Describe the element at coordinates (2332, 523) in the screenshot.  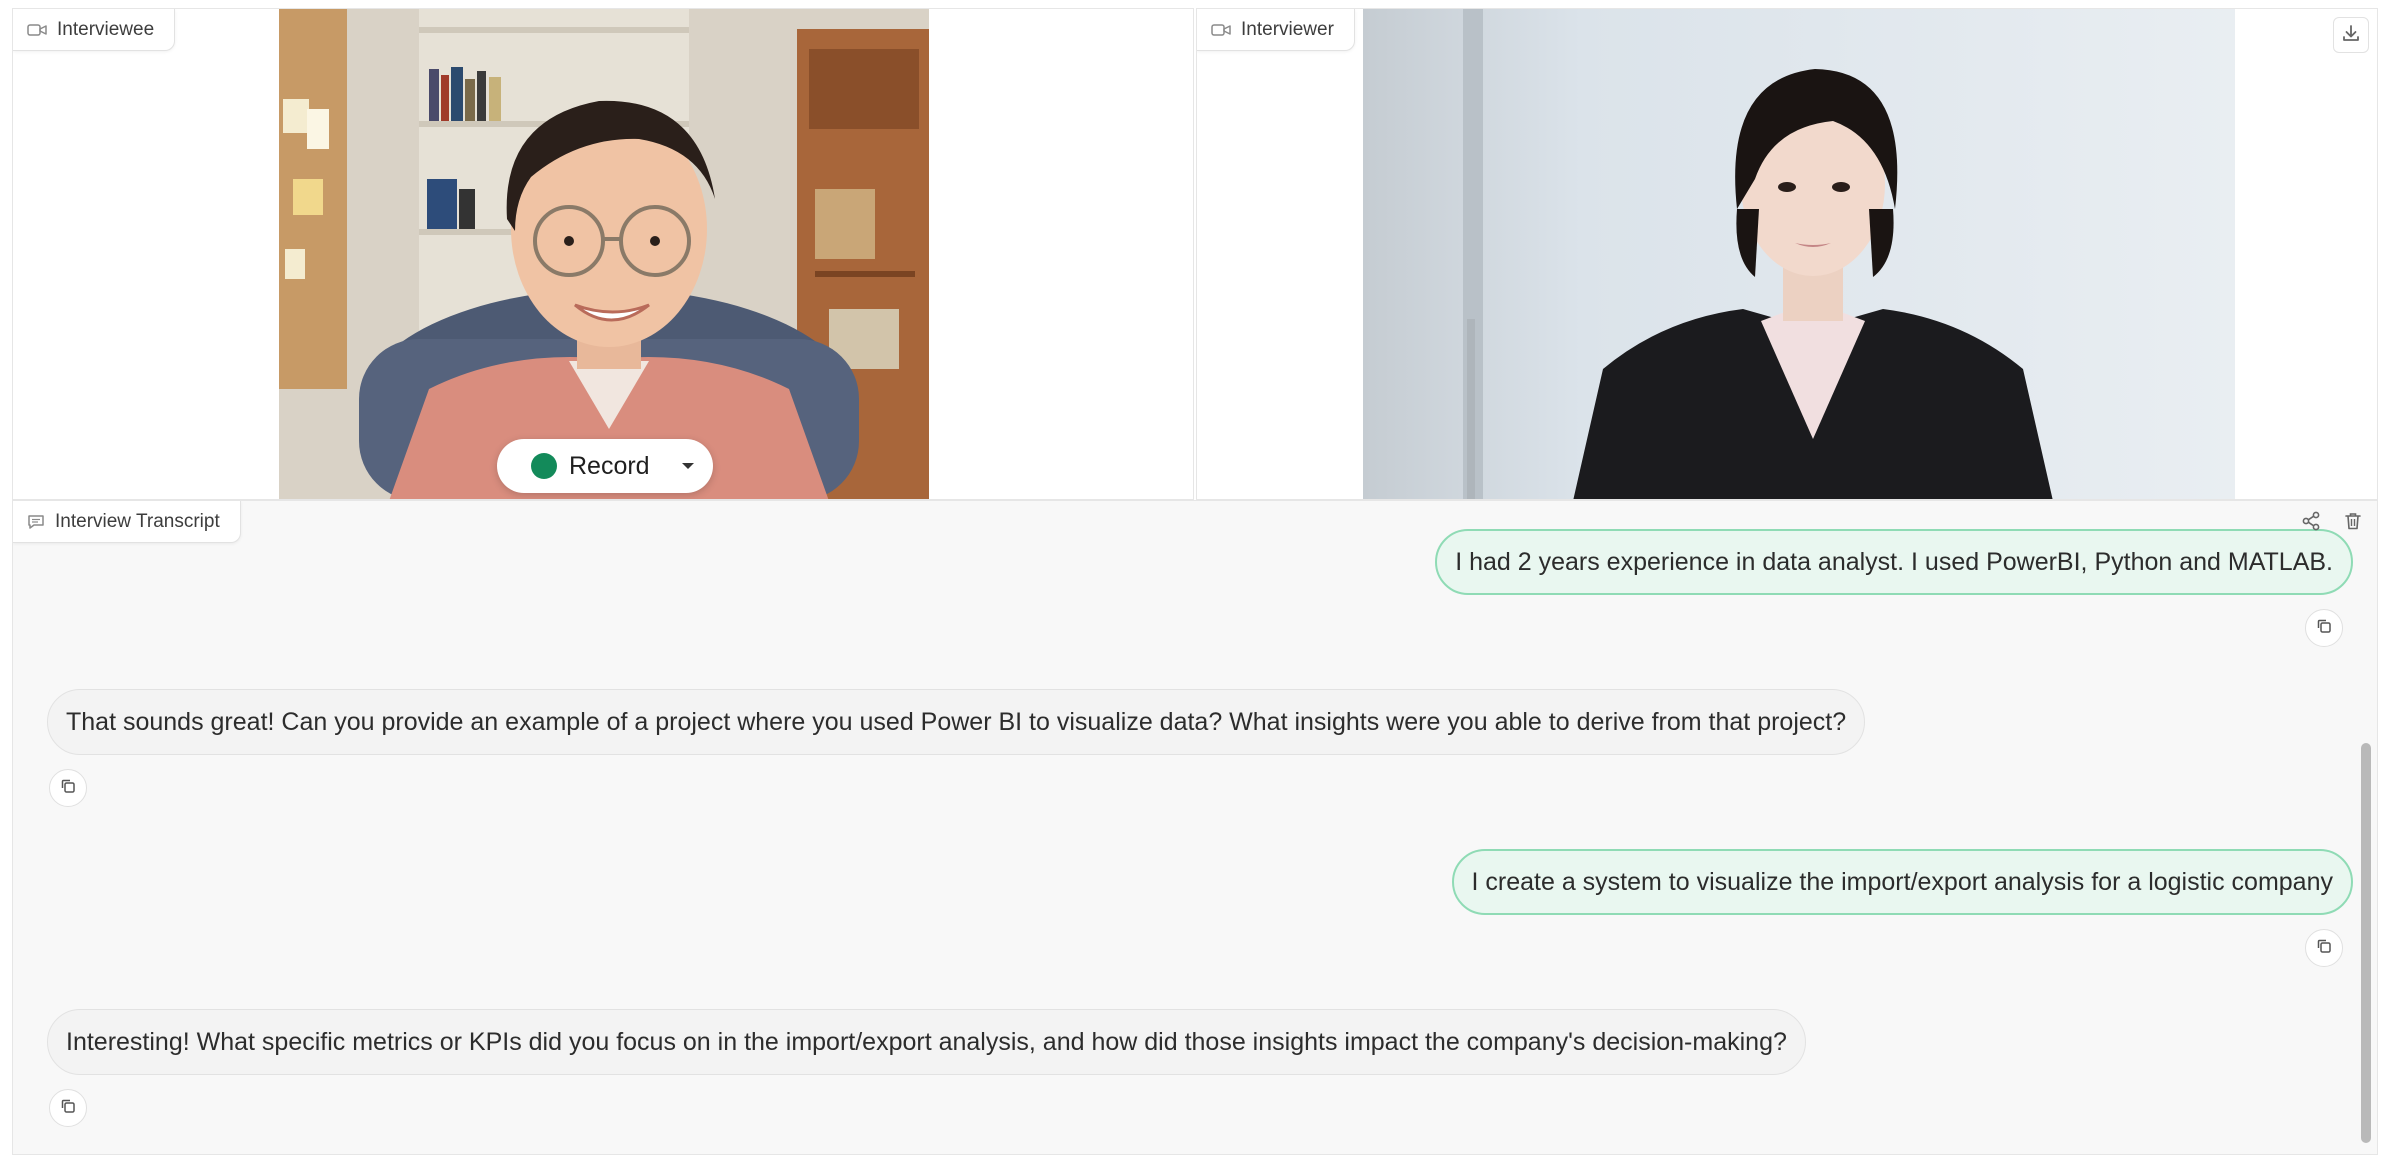
I see `transcript-toolbar` at that location.